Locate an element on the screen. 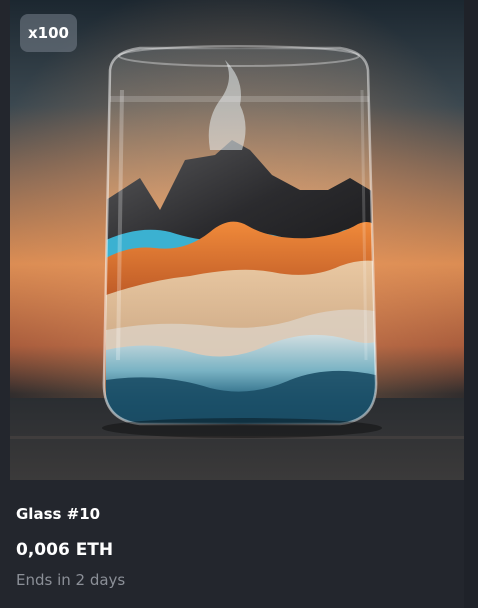 This screenshot has width=478, height=608. nft-title: Glass #10 is located at coordinates (58, 514).